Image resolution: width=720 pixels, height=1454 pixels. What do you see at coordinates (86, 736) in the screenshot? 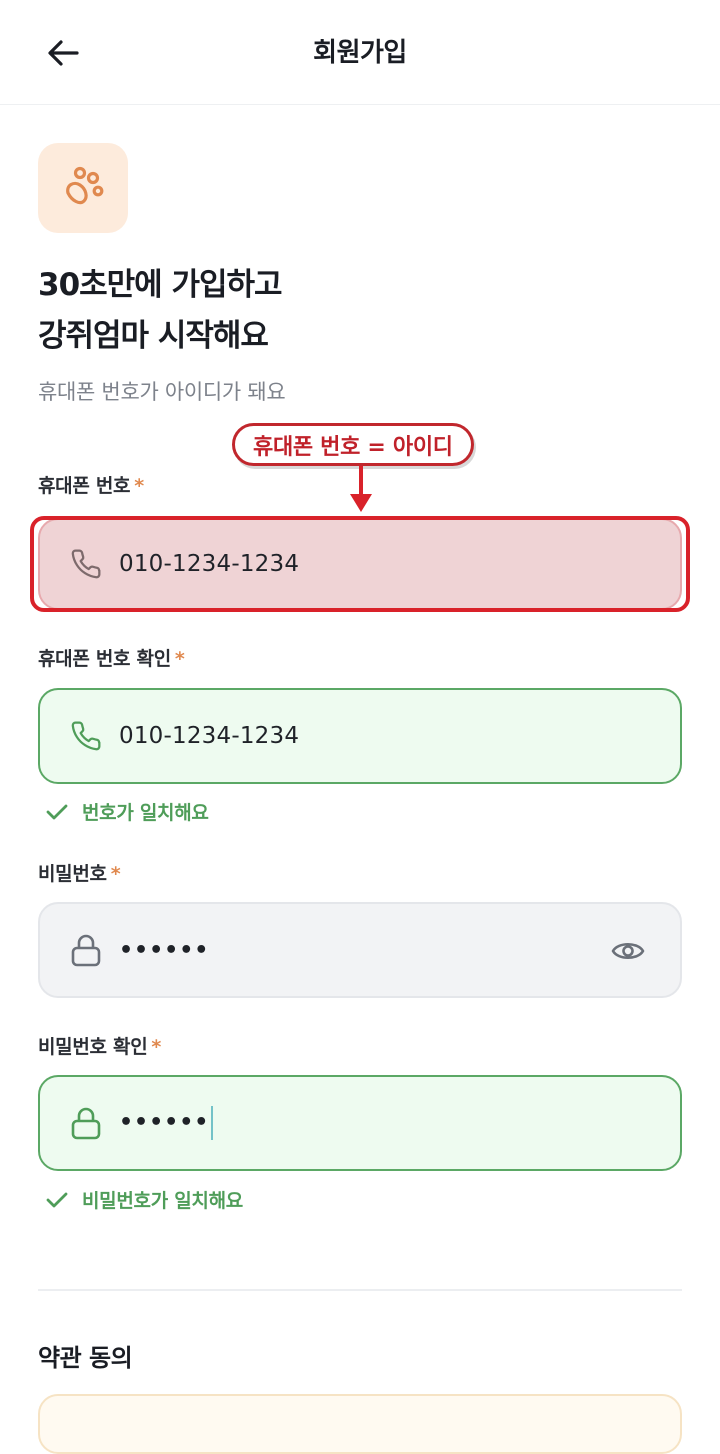
I see `phone-icon` at bounding box center [86, 736].